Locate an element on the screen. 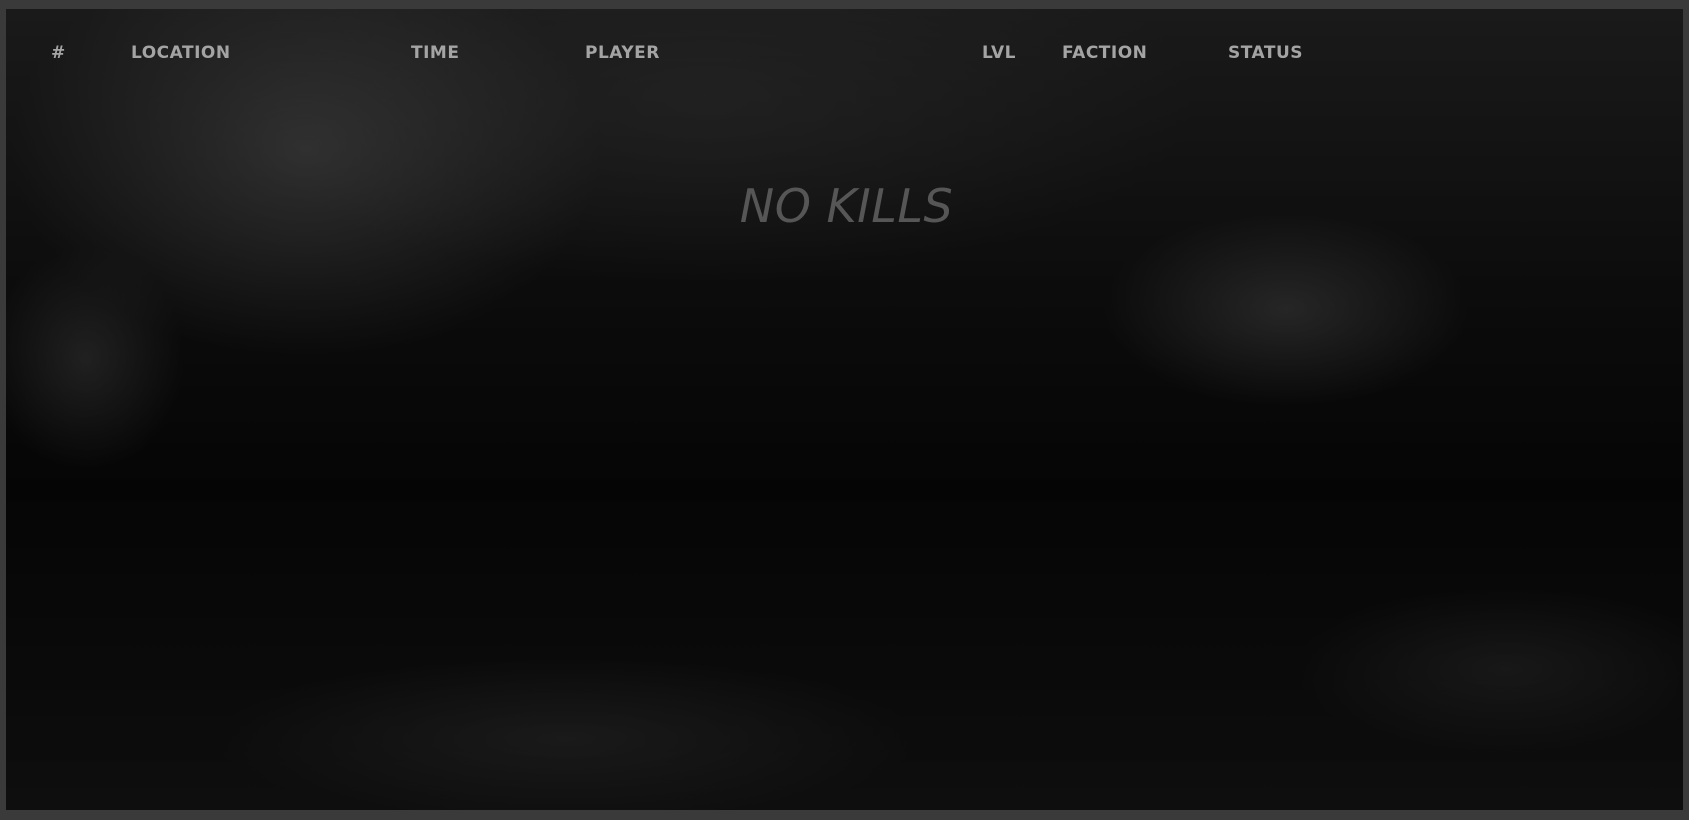 Image resolution: width=1689 pixels, height=820 pixels. empty-state-message: NO KILLS is located at coordinates (846, 206).